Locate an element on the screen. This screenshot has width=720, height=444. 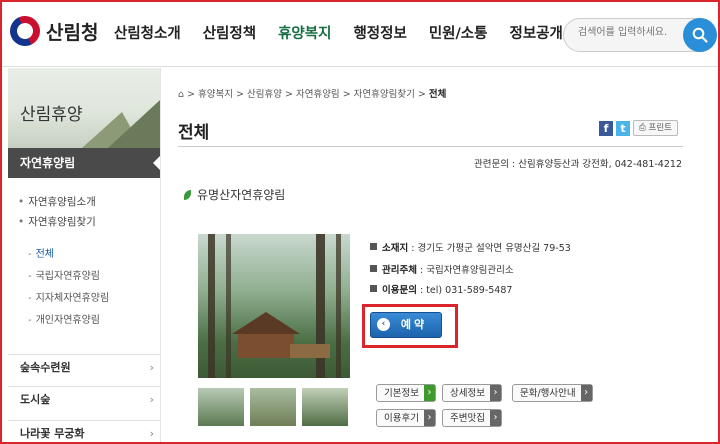
sidebar-menu-label: 도시숲 is located at coordinates (35, 399).